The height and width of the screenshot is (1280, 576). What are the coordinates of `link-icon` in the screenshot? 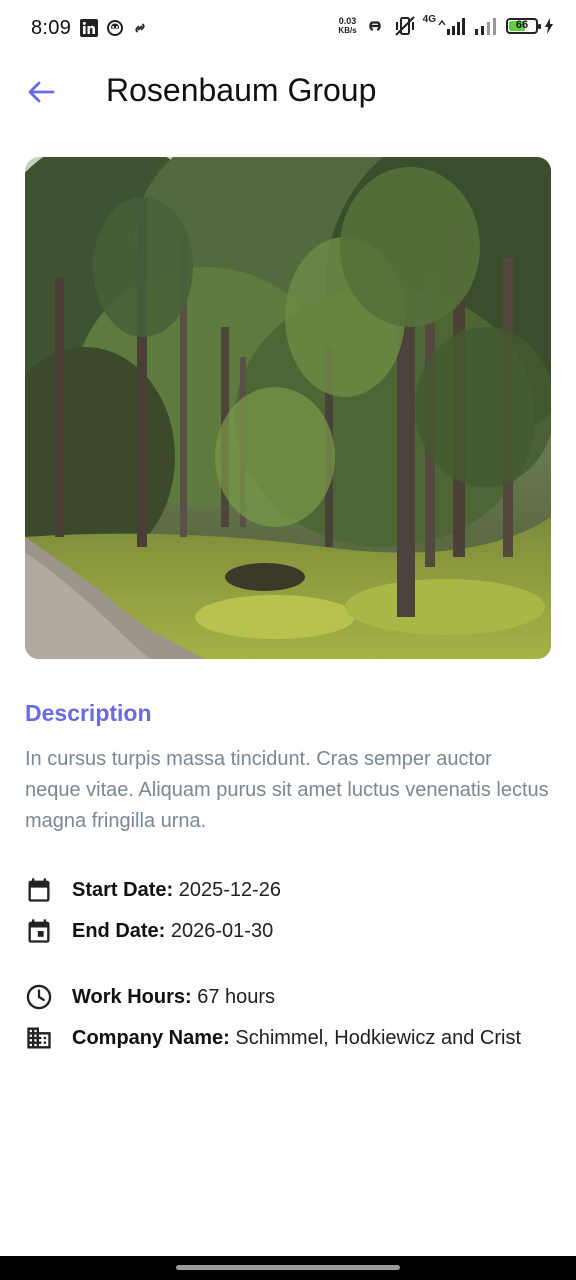 It's located at (140, 28).